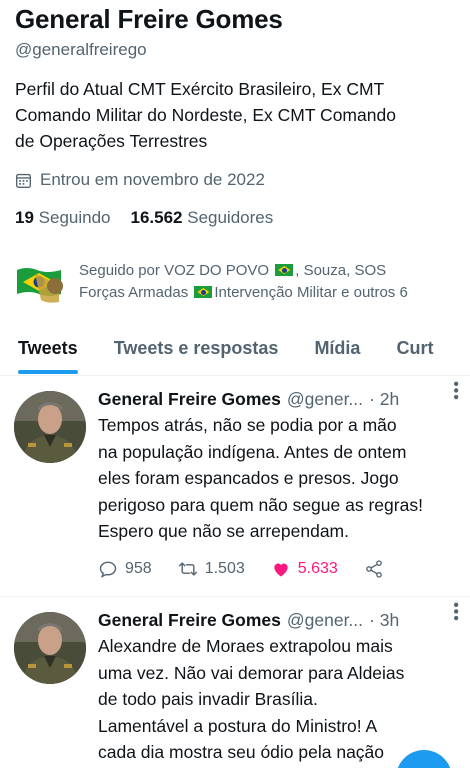 The height and width of the screenshot is (768, 470). I want to click on reply-count: 958, so click(138, 568).